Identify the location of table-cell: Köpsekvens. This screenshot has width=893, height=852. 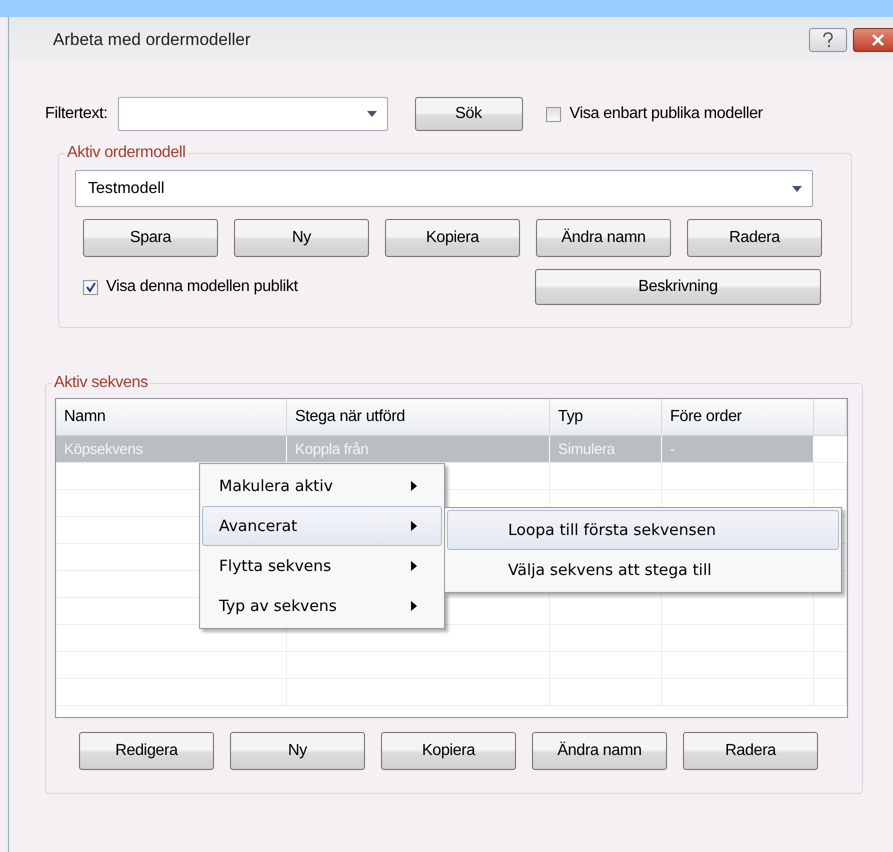
(171, 449).